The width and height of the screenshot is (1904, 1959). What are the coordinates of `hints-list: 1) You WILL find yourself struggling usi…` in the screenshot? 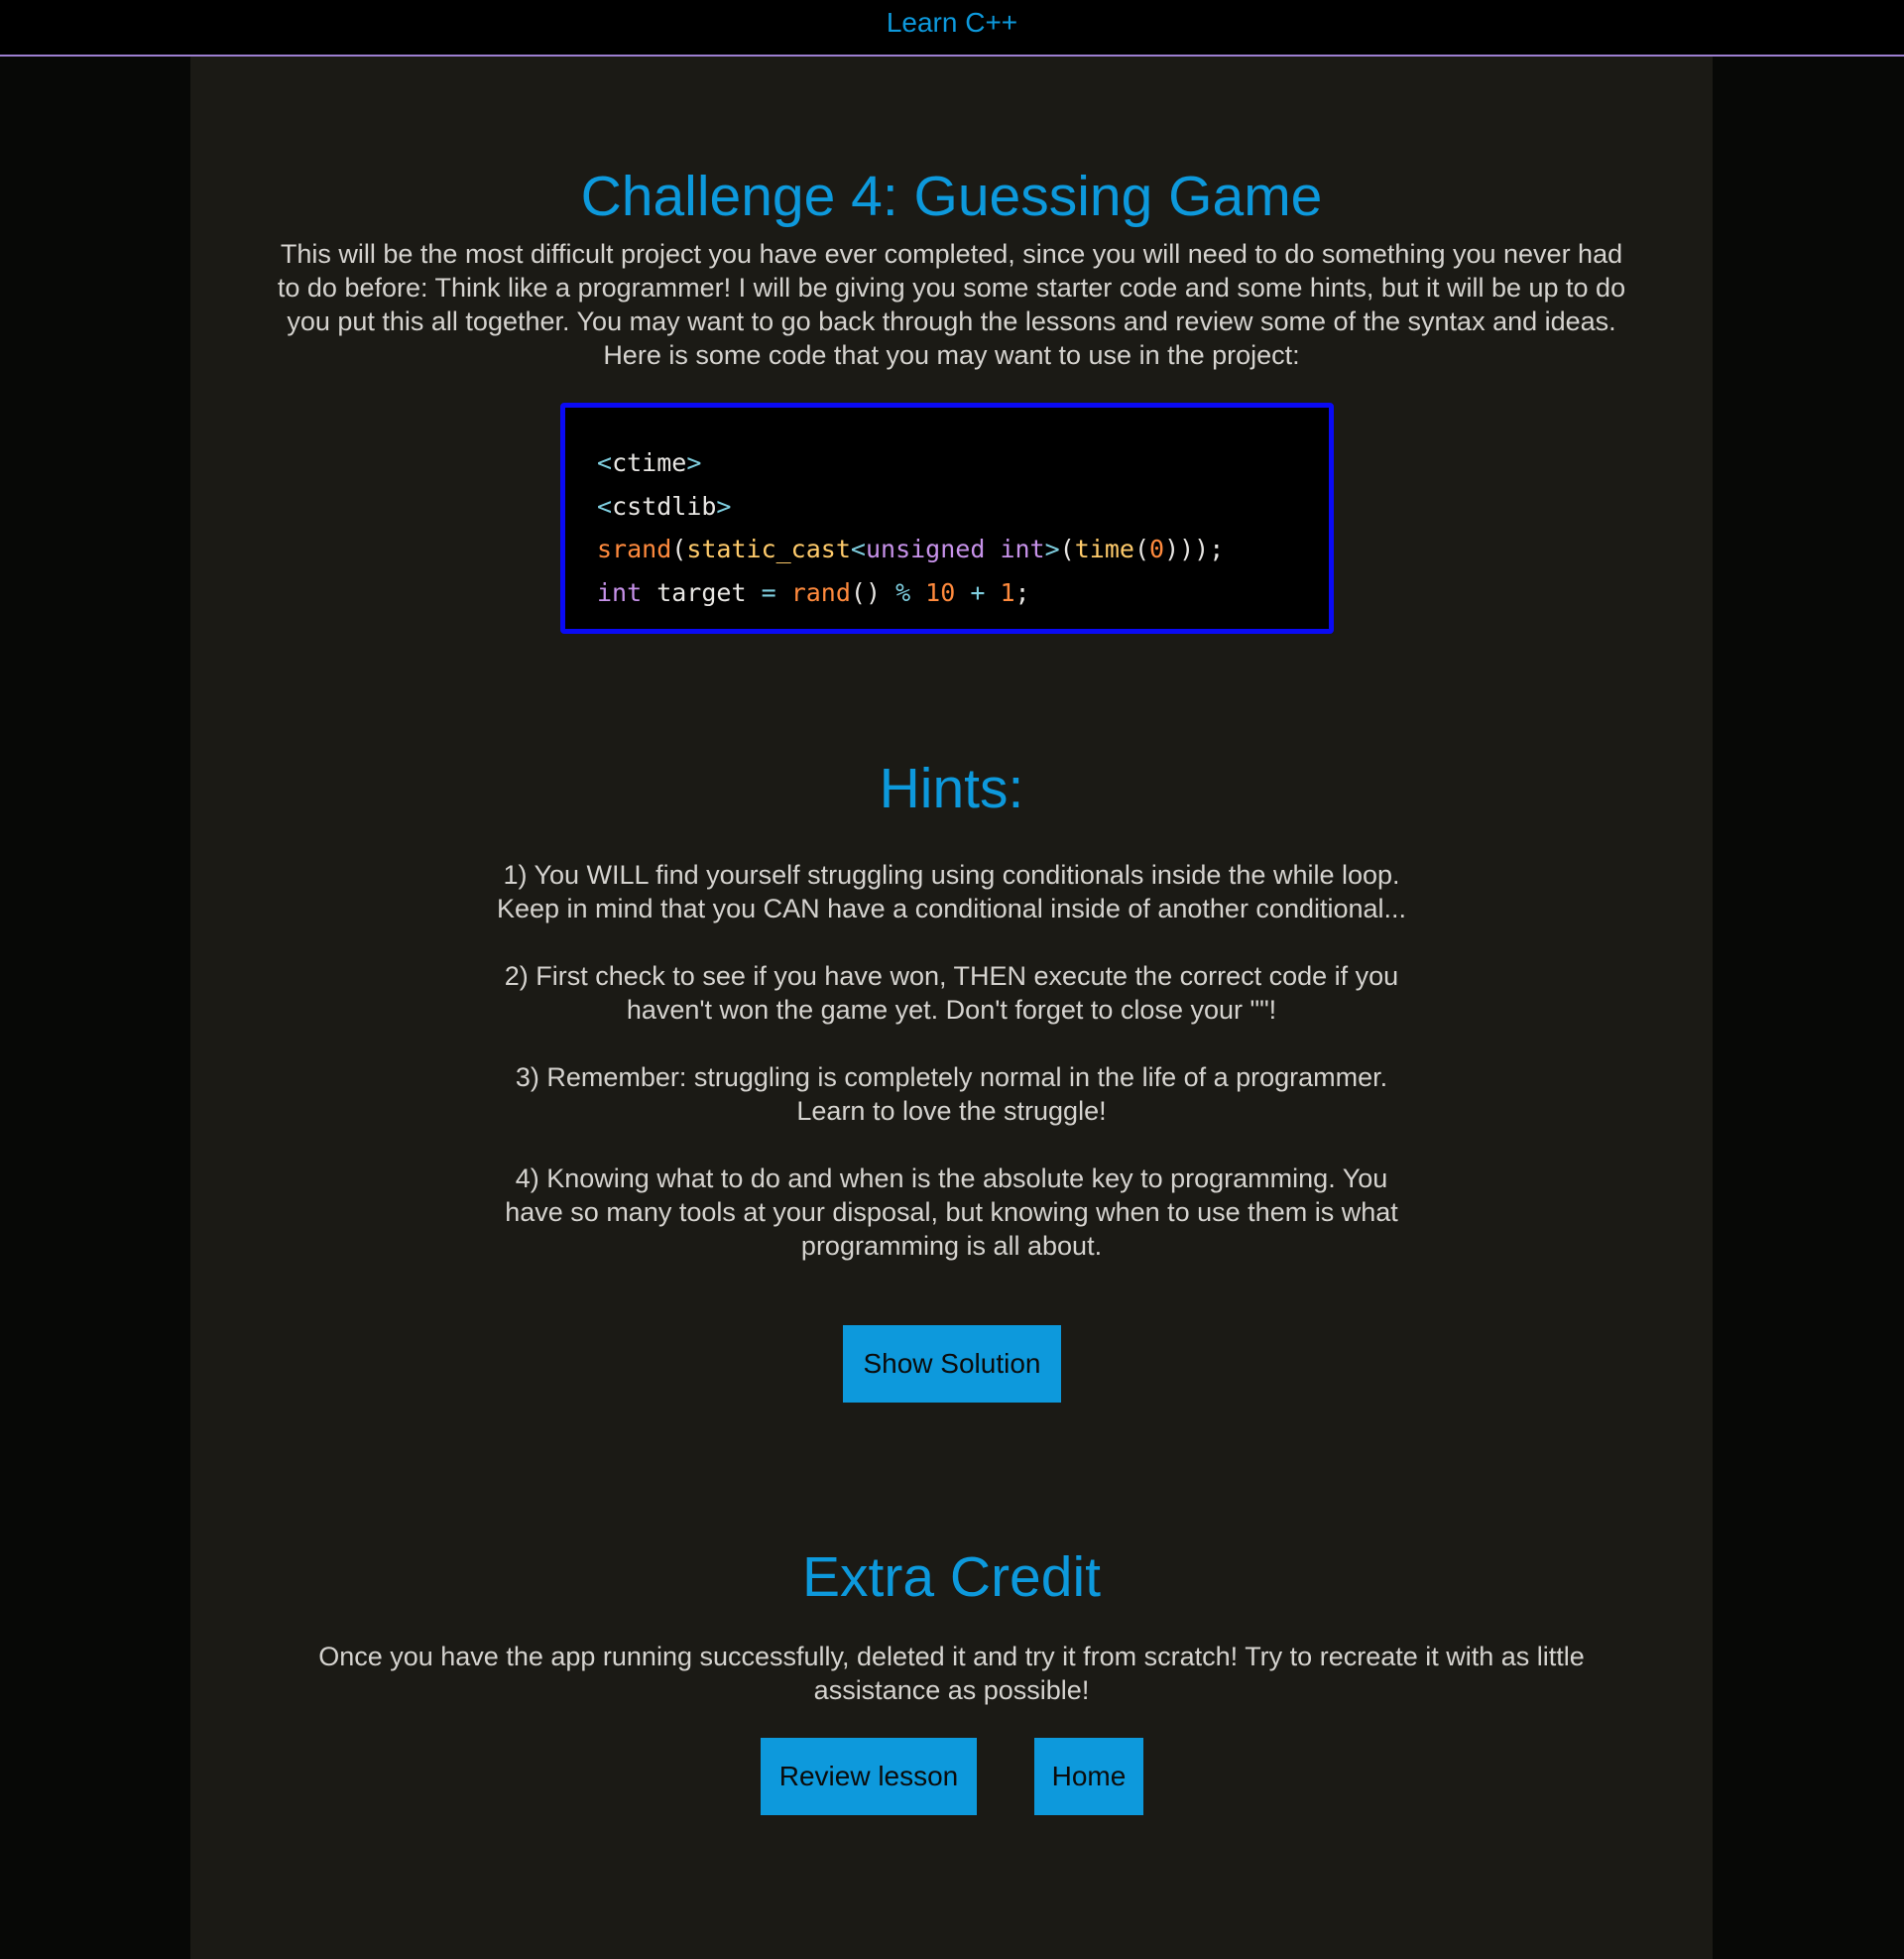 It's located at (951, 1077).